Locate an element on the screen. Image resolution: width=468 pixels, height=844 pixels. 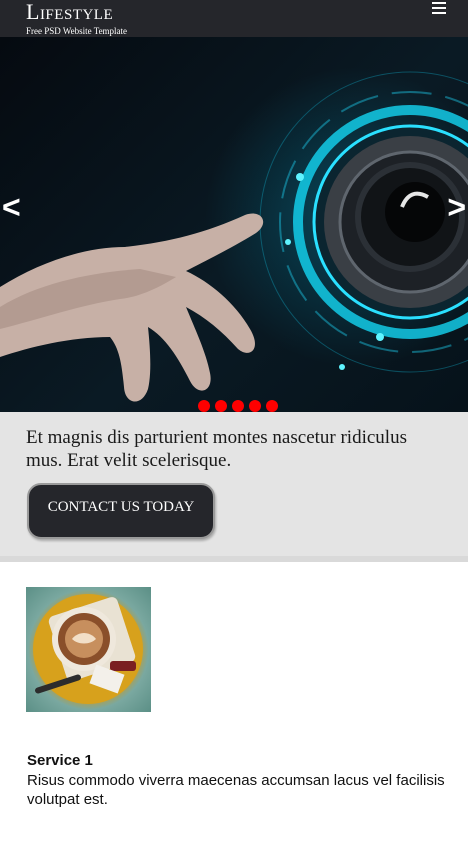
service-title: Service 1 is located at coordinates (60, 760).